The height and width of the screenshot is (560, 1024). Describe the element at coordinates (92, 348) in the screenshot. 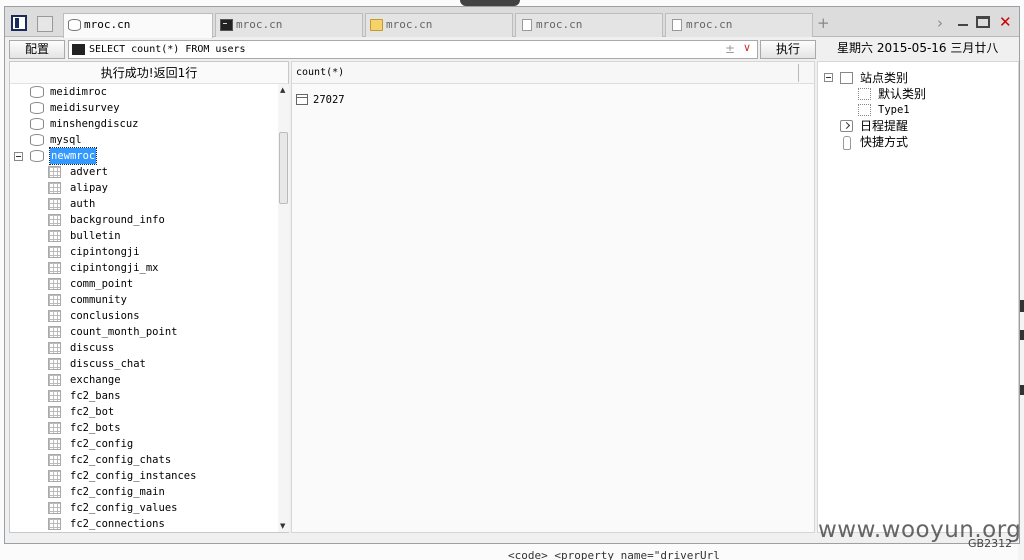

I see `table-label: discuss` at that location.